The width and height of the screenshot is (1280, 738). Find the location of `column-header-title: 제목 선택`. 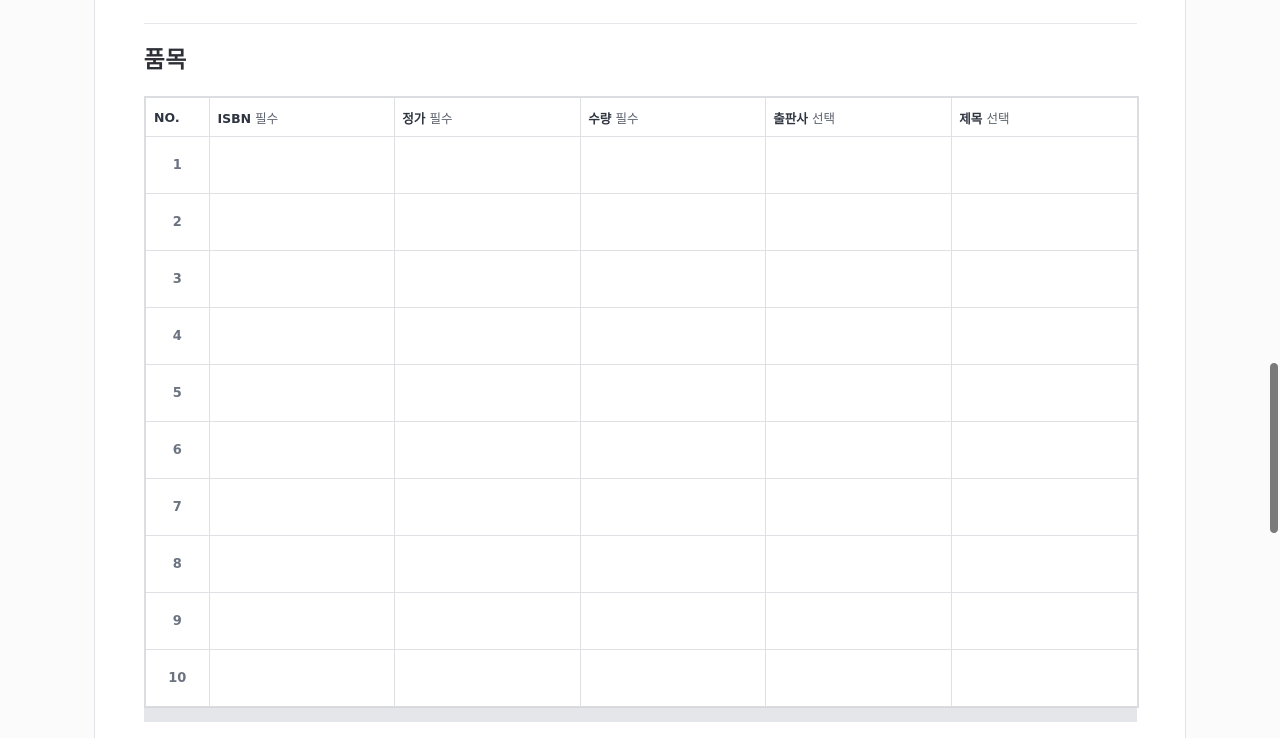

column-header-title: 제목 선택 is located at coordinates (1044, 116).